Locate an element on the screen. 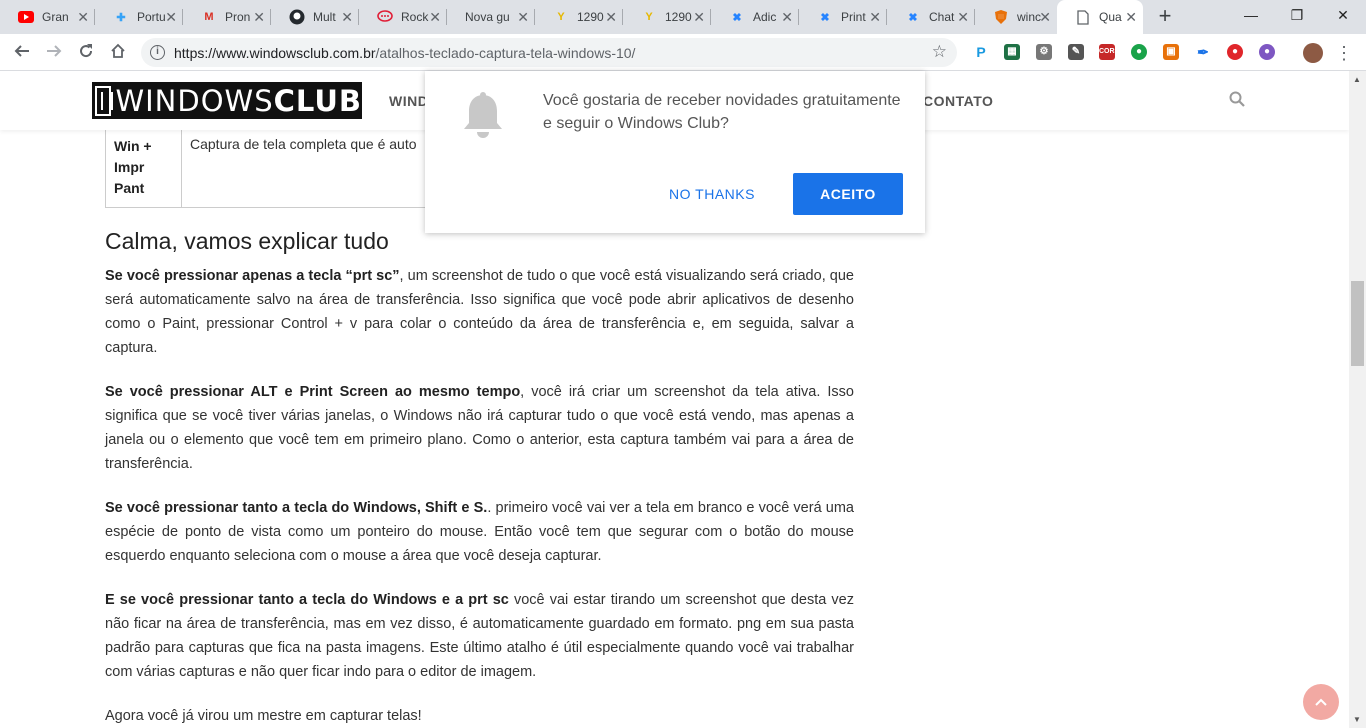  forward-arrow-icon is located at coordinates (54, 51).